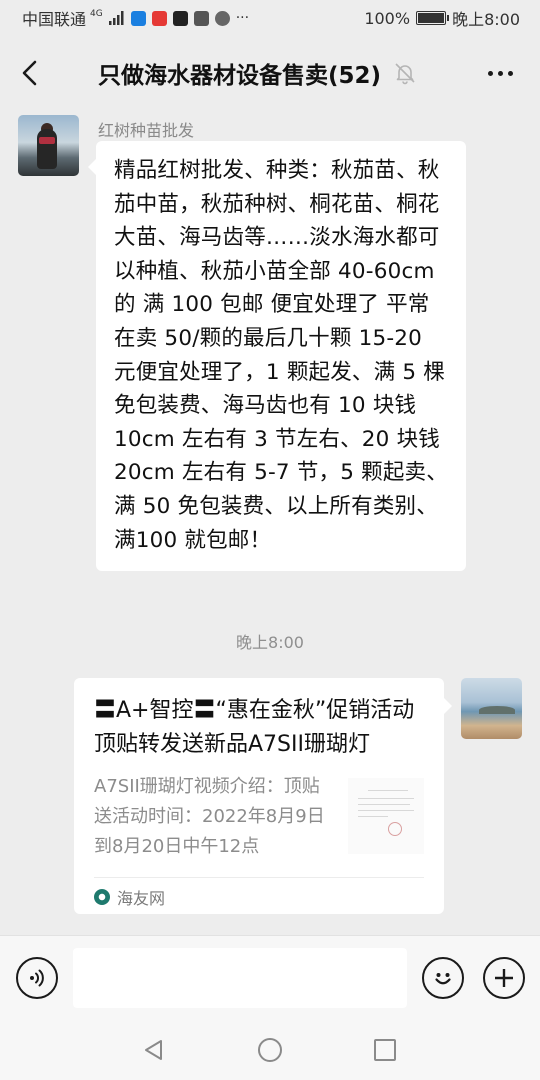  Describe the element at coordinates (395, 829) in the screenshot. I see `thumb-stamp` at that location.